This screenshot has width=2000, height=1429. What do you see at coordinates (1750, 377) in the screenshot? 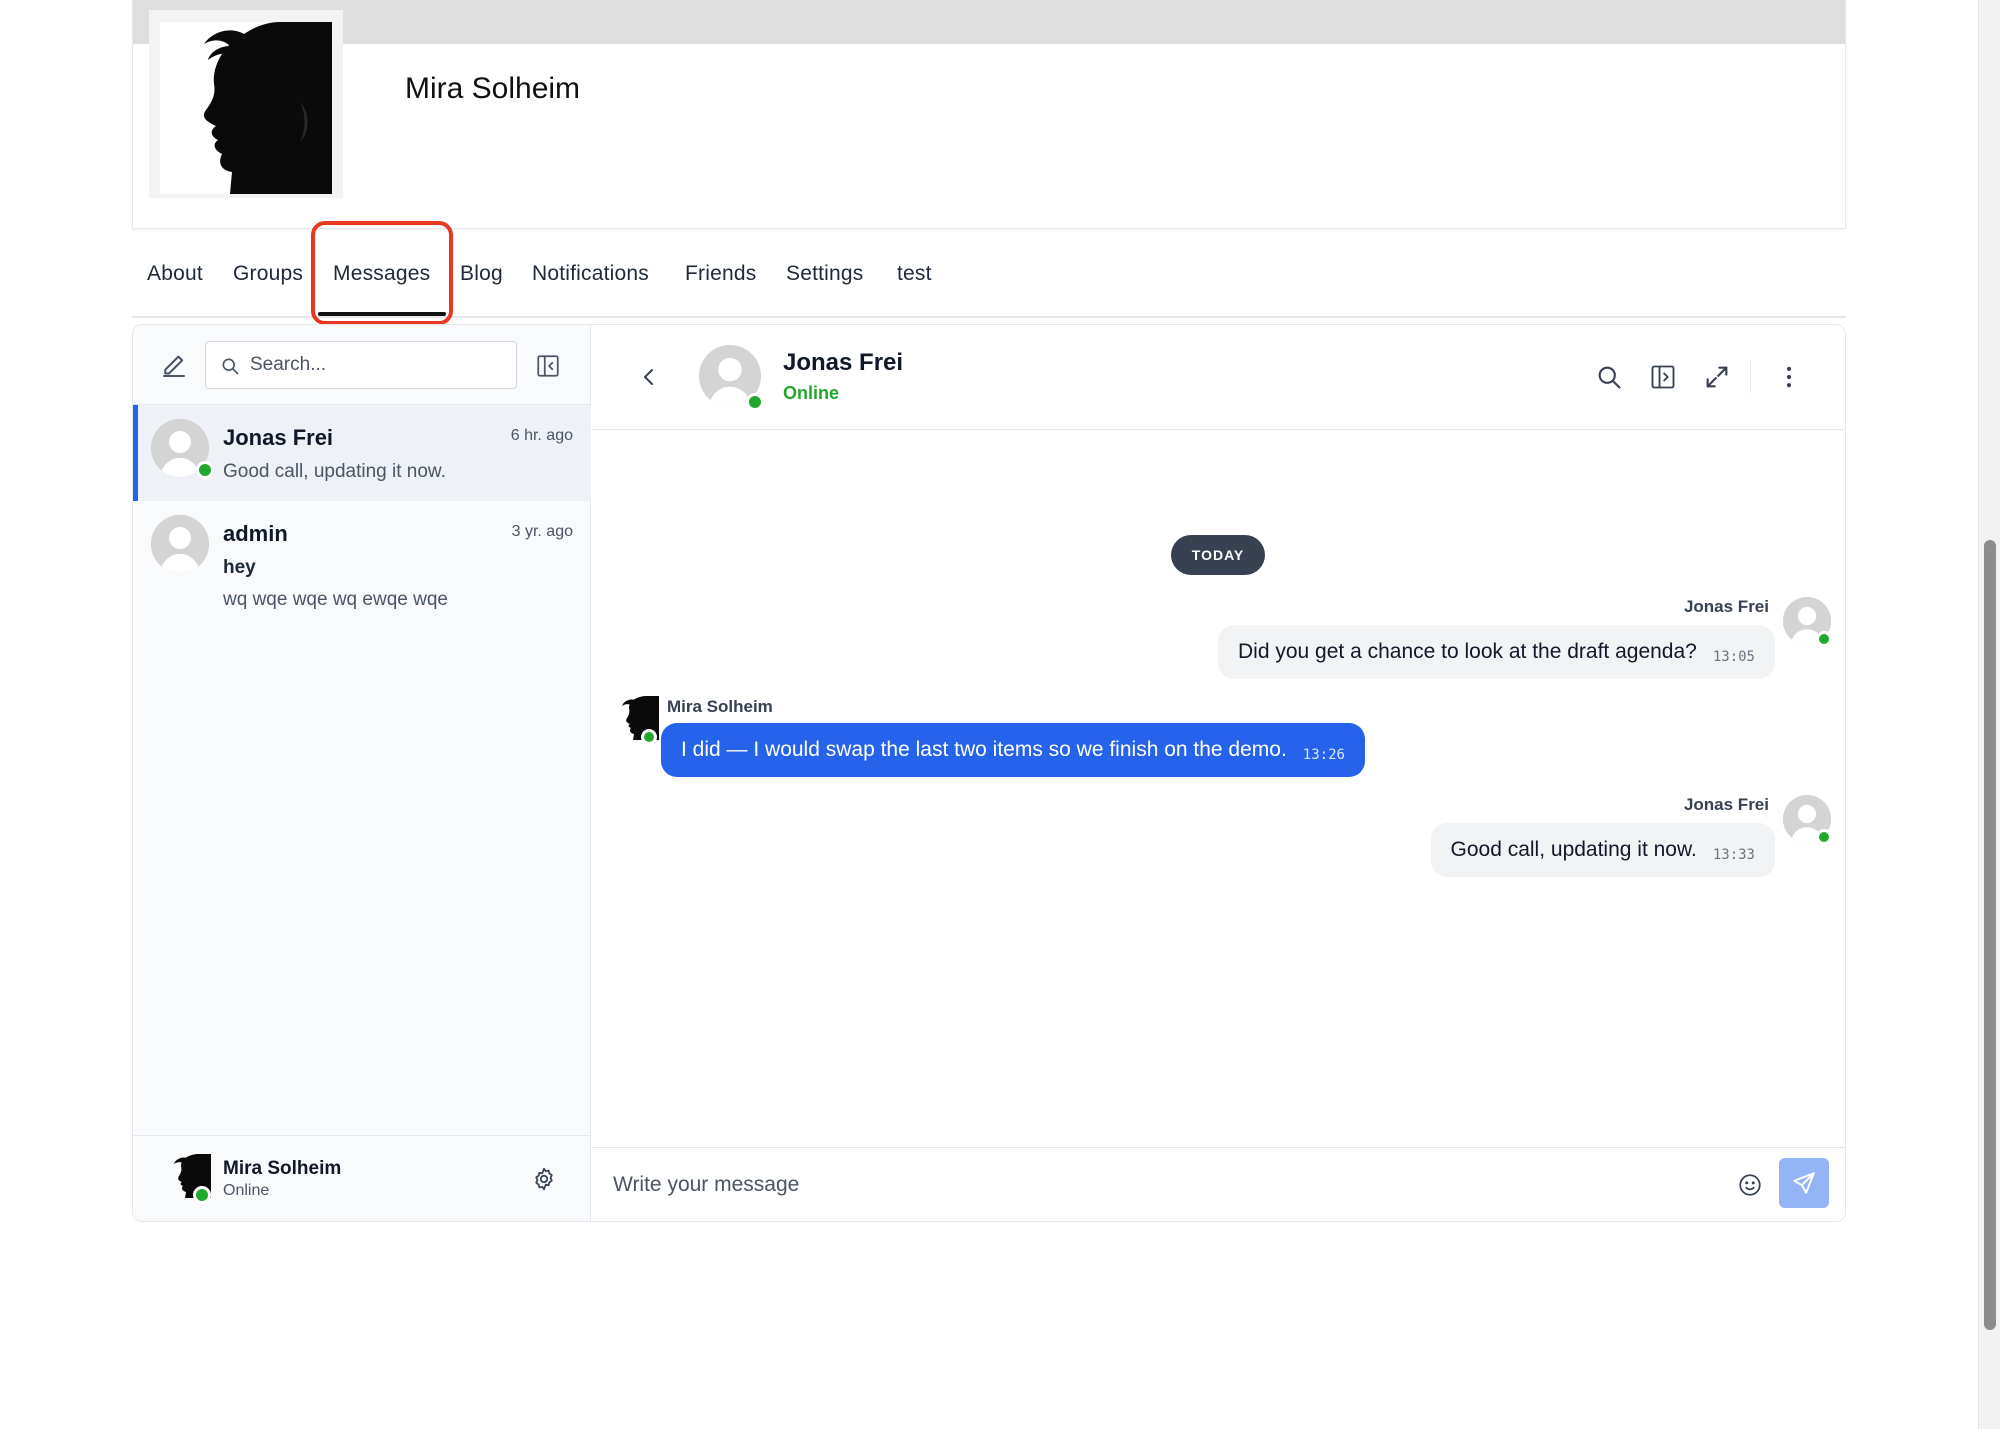
I see `header-divider` at bounding box center [1750, 377].